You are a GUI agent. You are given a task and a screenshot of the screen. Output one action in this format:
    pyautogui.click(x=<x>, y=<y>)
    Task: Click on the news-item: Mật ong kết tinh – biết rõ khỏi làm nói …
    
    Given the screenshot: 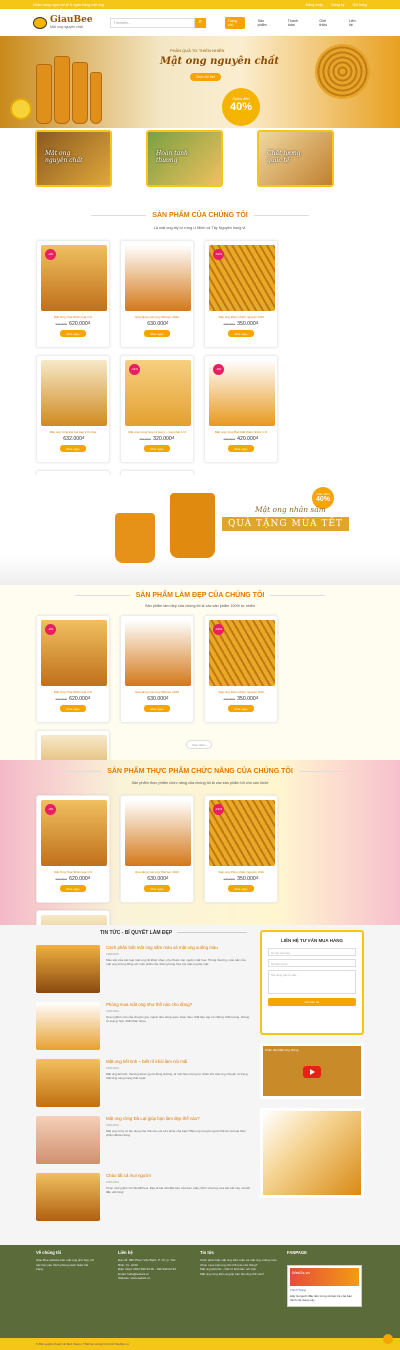 What is the action you would take?
    pyautogui.click(x=143, y=1084)
    